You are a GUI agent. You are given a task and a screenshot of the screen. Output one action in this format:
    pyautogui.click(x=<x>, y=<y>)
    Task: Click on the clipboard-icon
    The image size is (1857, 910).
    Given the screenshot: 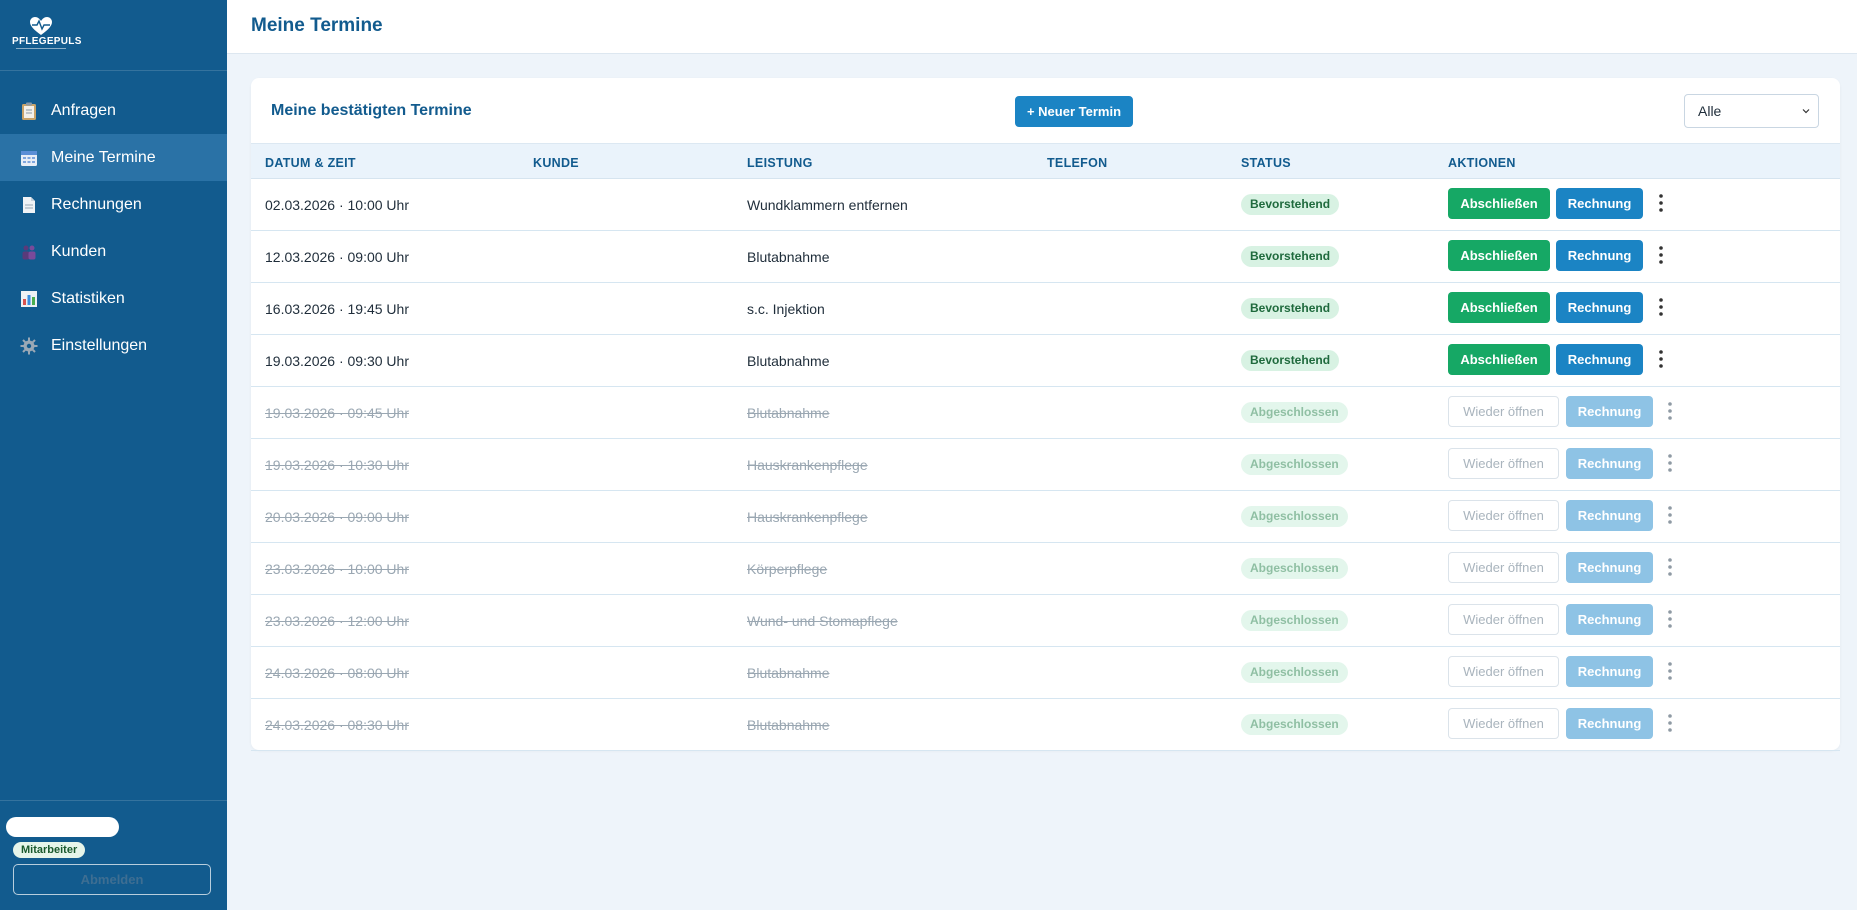 What is the action you would take?
    pyautogui.click(x=29, y=111)
    